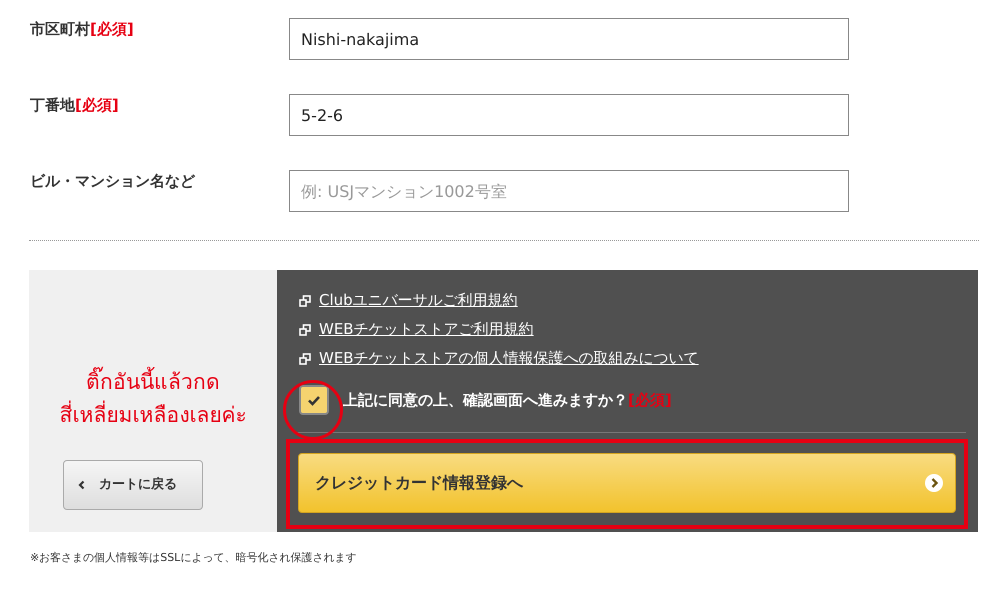 The image size is (998, 598). What do you see at coordinates (194, 558) in the screenshot?
I see `footnote: ※お客さまの個人情報等はSSLによって、暗号化され保護されます` at bounding box center [194, 558].